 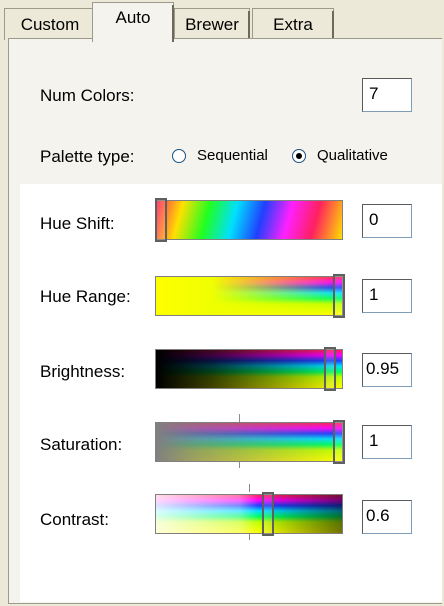 What do you see at coordinates (339, 296) in the screenshot?
I see `hue-range-slider-thumb` at bounding box center [339, 296].